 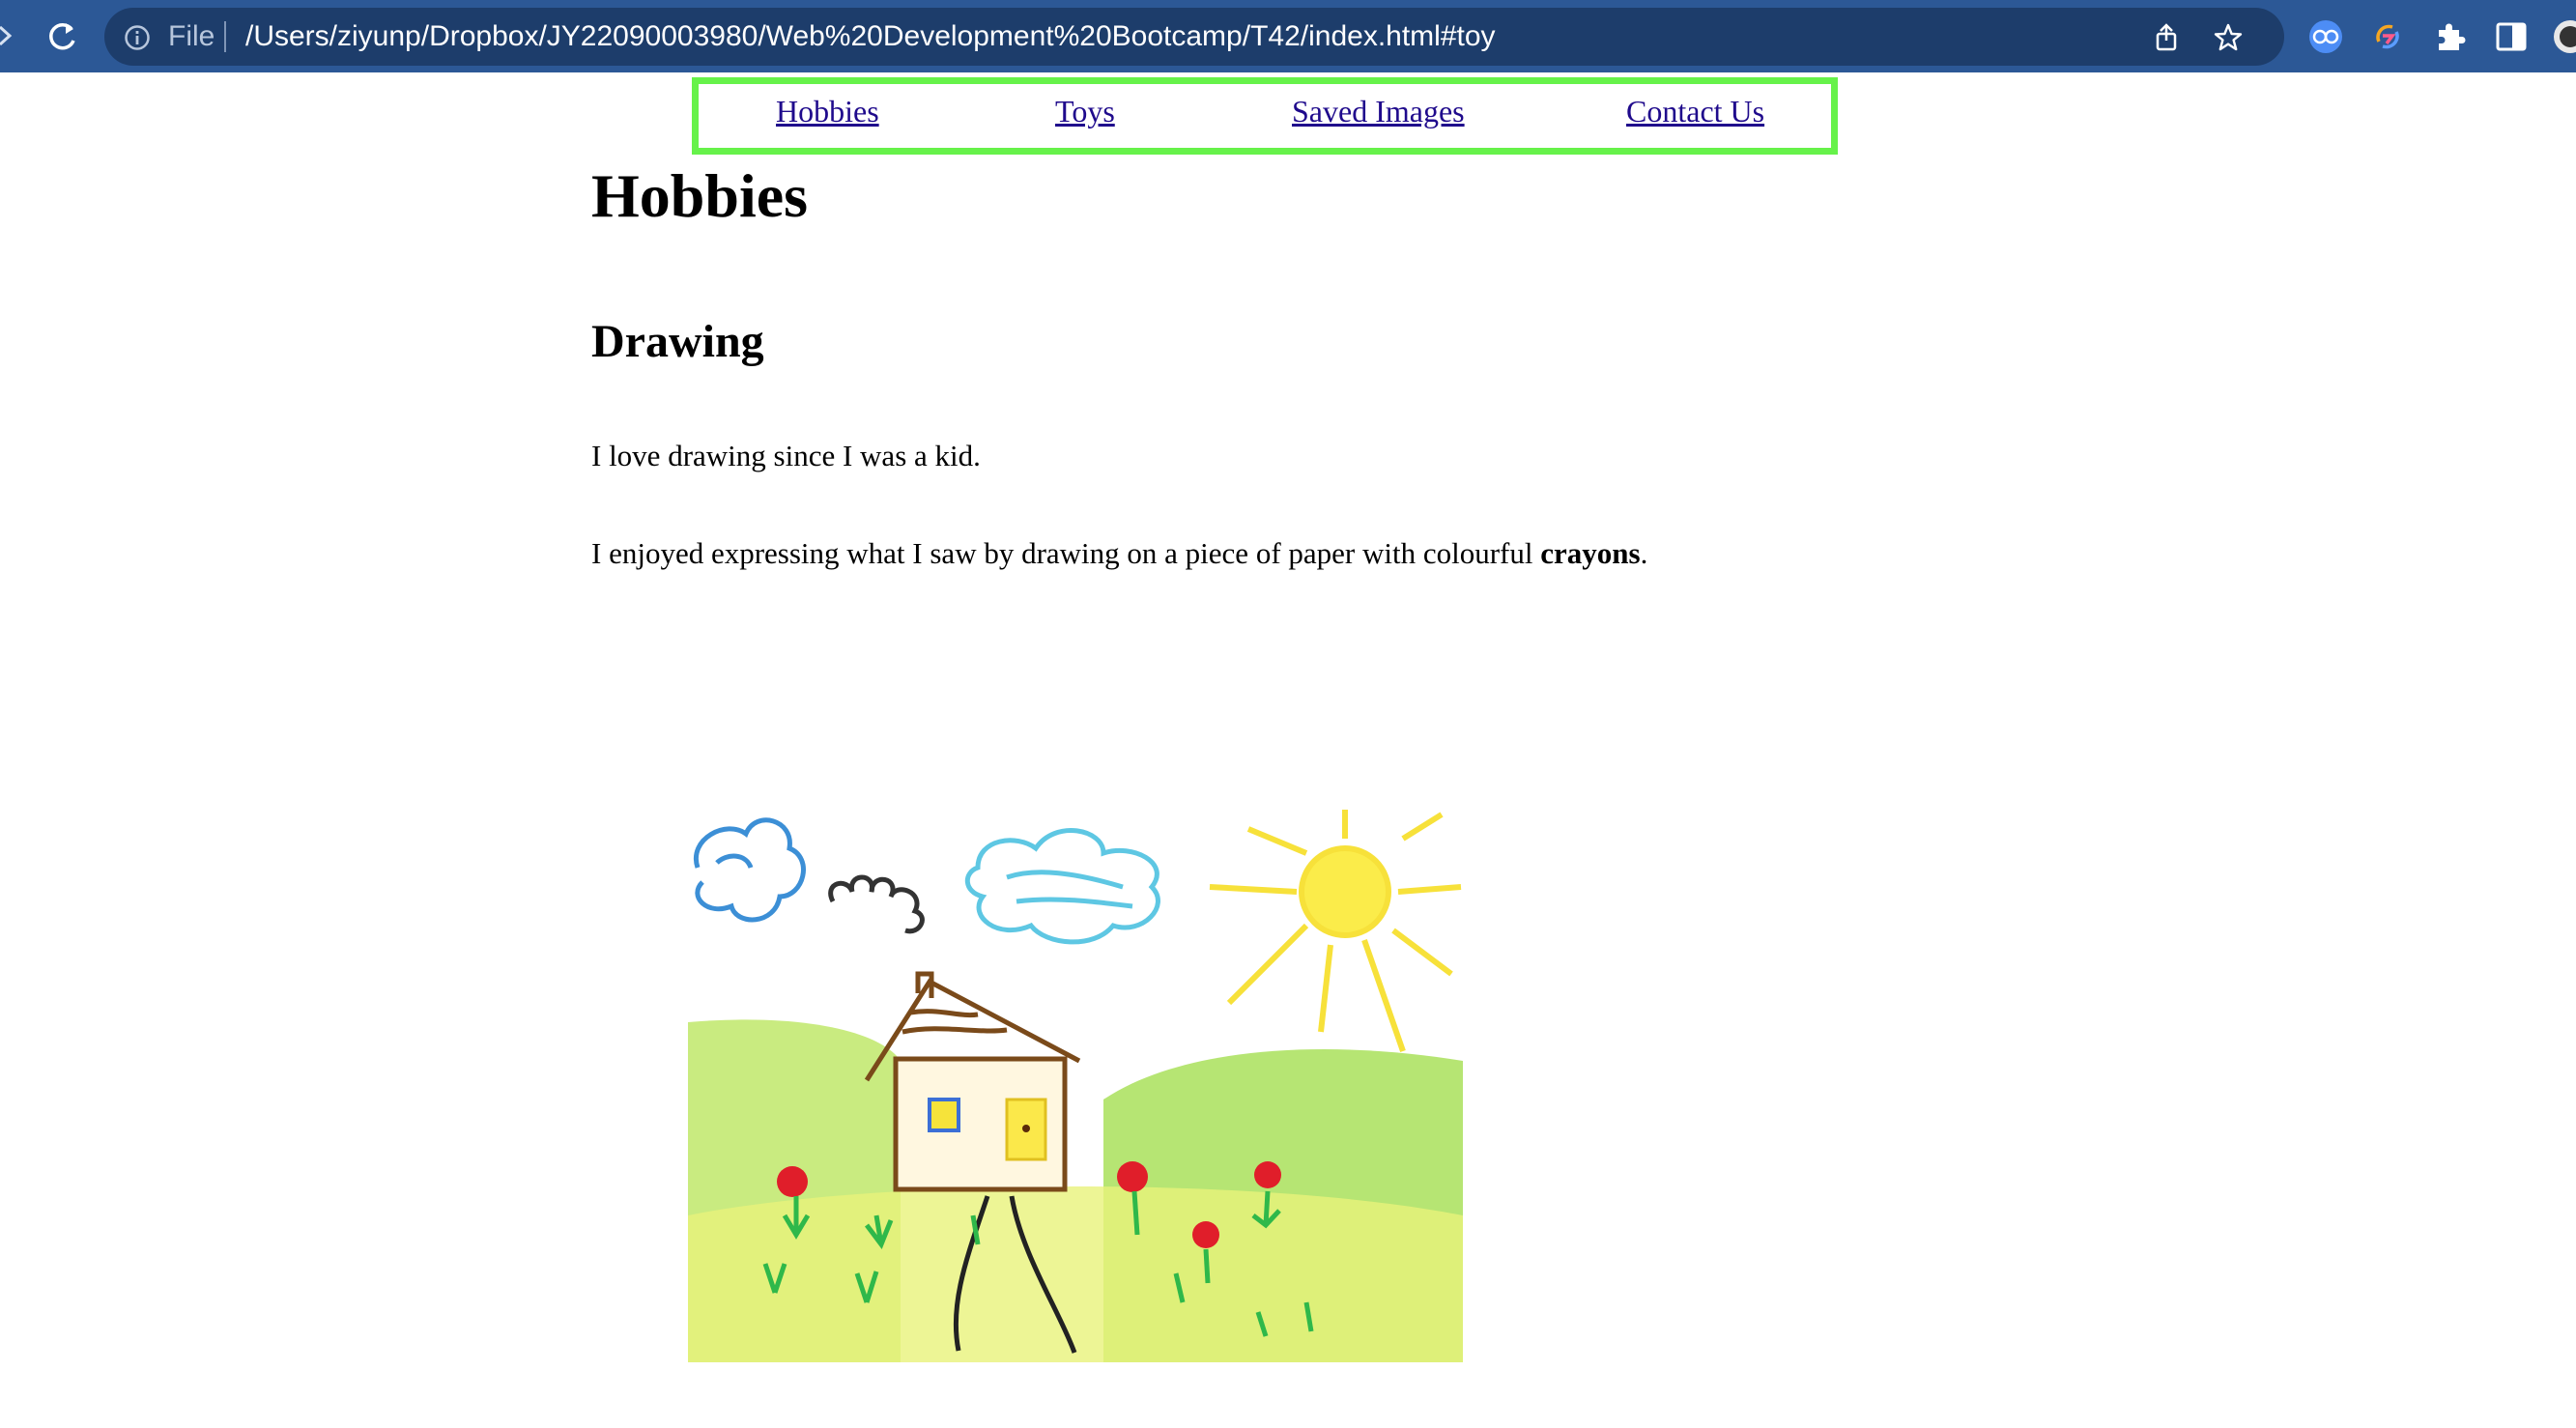 I want to click on reload-icon, so click(x=62, y=37).